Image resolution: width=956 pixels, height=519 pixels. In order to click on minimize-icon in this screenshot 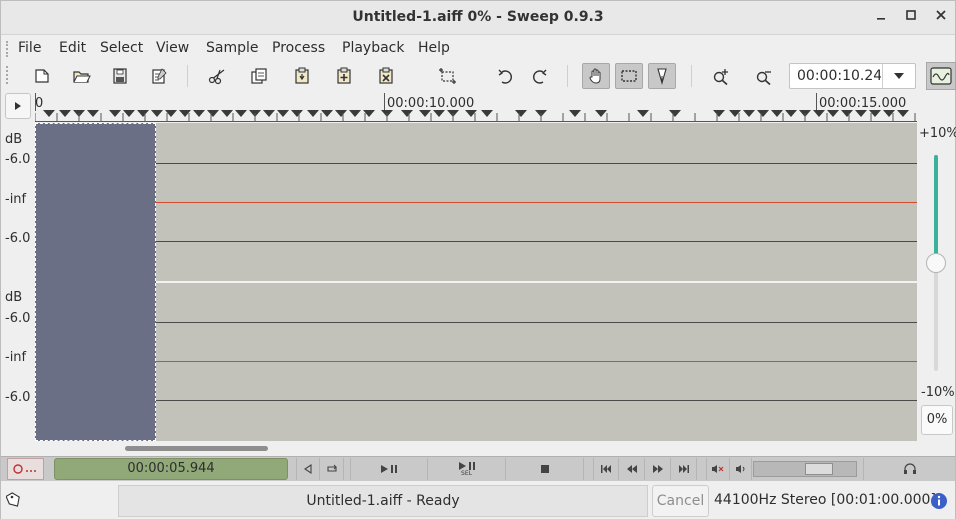, I will do `click(881, 18)`.